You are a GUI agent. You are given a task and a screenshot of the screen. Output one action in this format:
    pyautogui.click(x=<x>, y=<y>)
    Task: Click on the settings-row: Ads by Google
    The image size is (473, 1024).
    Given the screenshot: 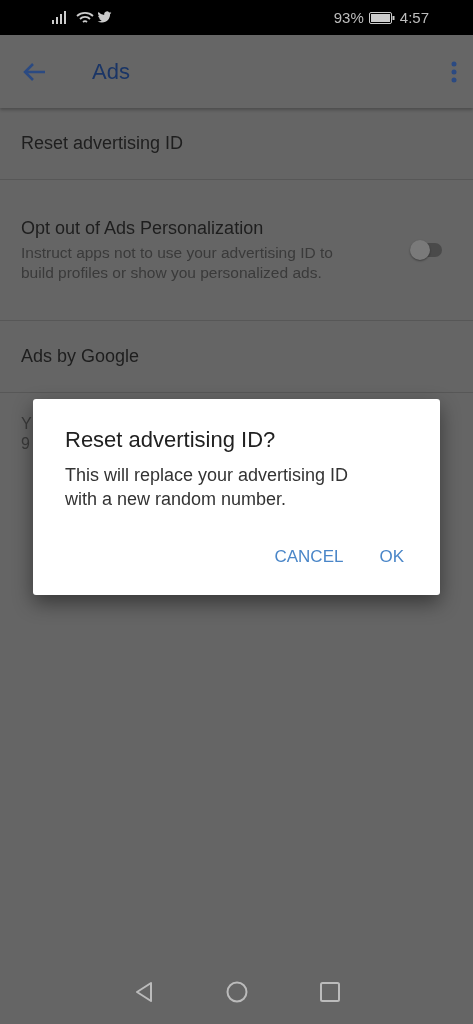 What is the action you would take?
    pyautogui.click(x=236, y=357)
    